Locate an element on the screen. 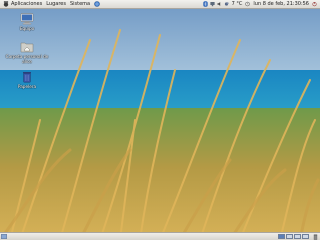 The height and width of the screenshot is (240, 320). menu-system: Sistema is located at coordinates (80, 4).